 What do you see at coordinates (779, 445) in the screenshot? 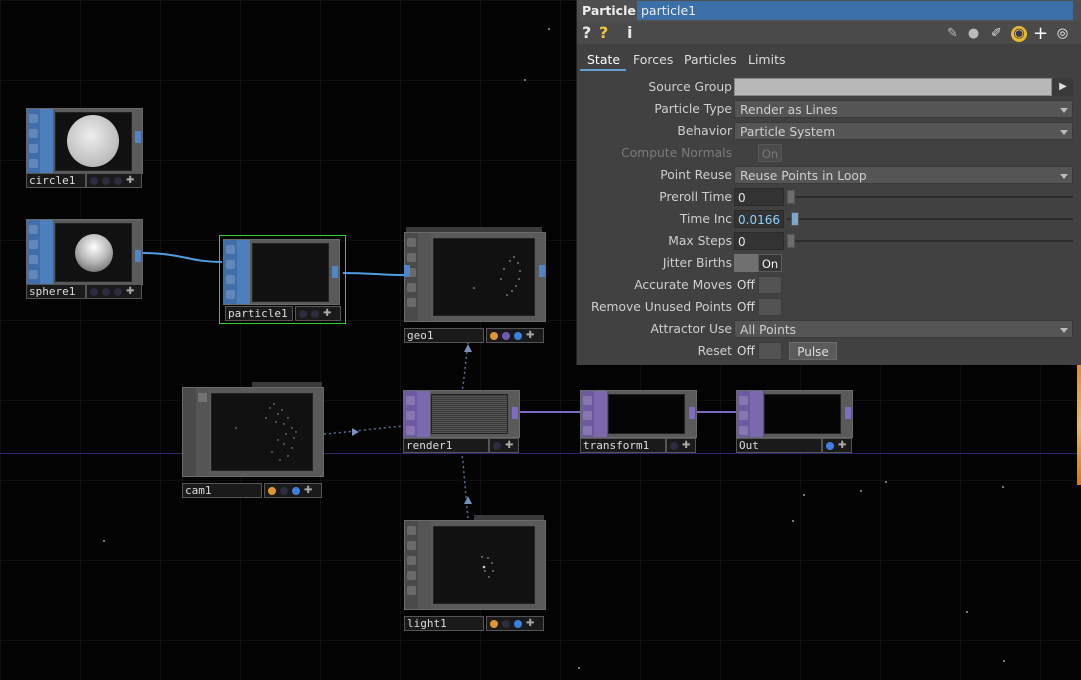
I see `node-label: Out` at bounding box center [779, 445].